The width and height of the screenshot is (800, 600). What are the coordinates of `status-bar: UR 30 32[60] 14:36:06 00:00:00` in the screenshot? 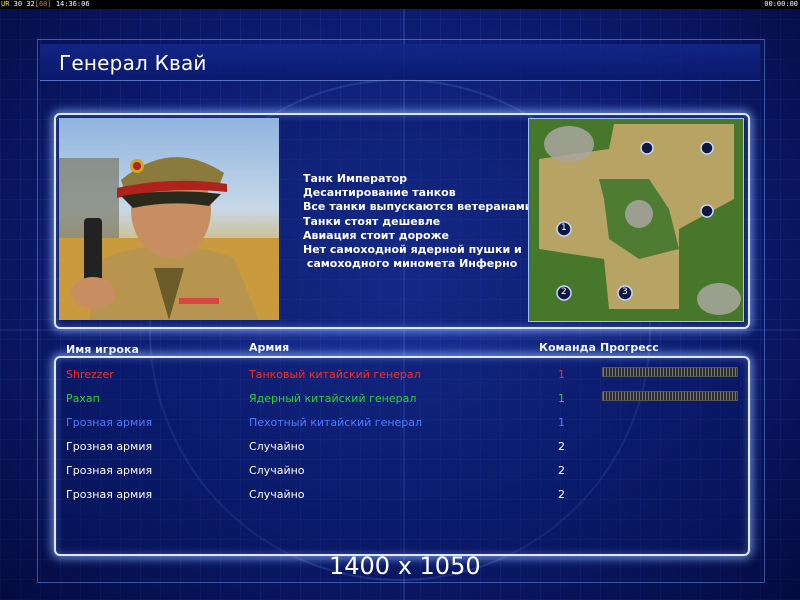 It's located at (400, 4).